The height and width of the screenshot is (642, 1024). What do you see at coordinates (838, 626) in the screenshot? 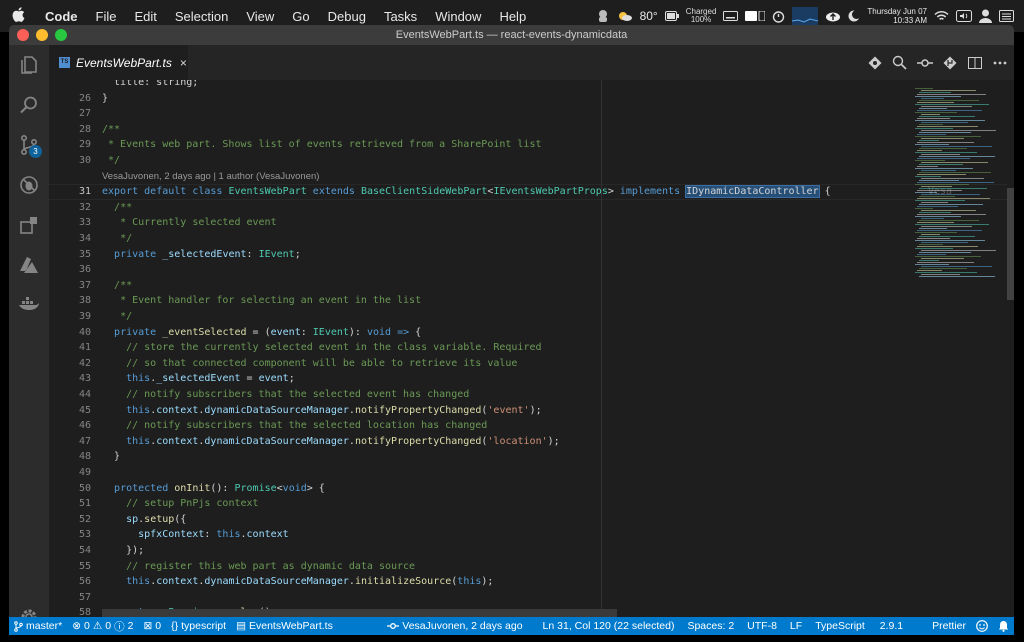
I see `language-mode: TypeScript` at bounding box center [838, 626].